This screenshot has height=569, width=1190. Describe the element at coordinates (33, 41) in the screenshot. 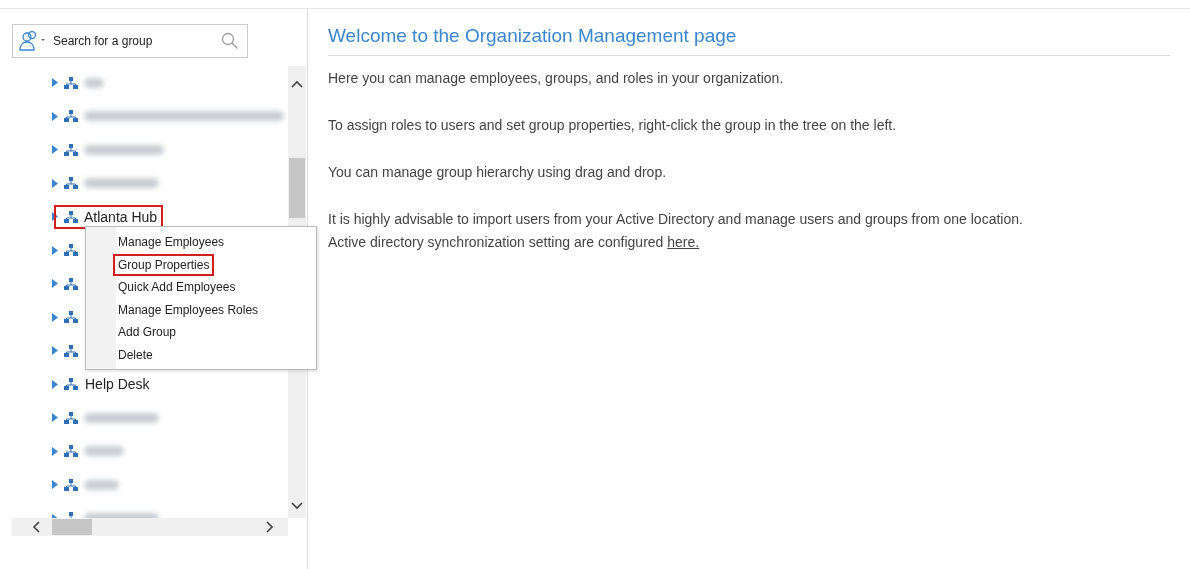

I see `users-icon` at that location.